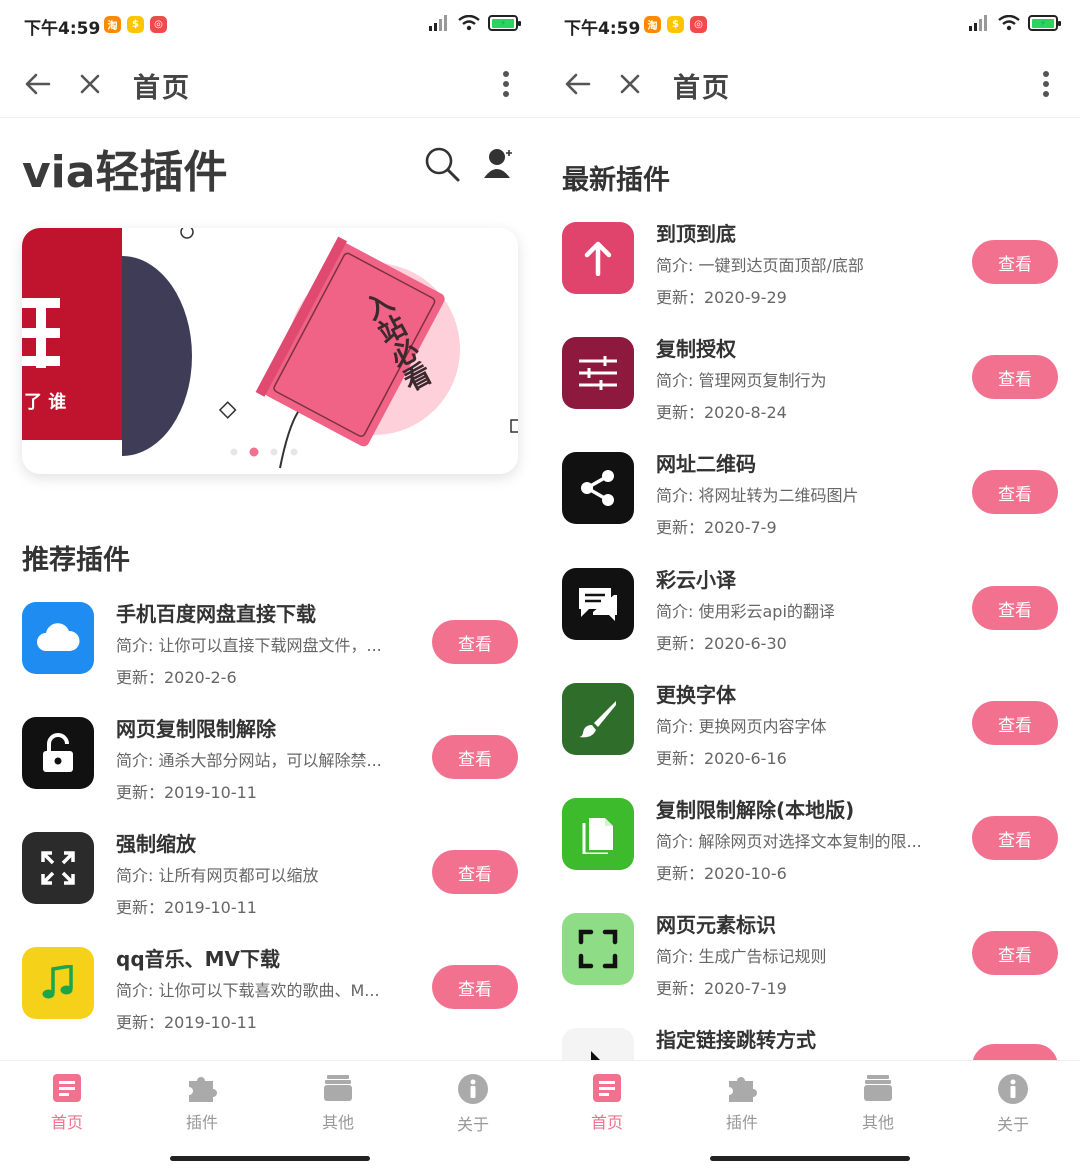 This screenshot has height=1170, width=1080. I want to click on plugin-name: 网址二维码, so click(706, 464).